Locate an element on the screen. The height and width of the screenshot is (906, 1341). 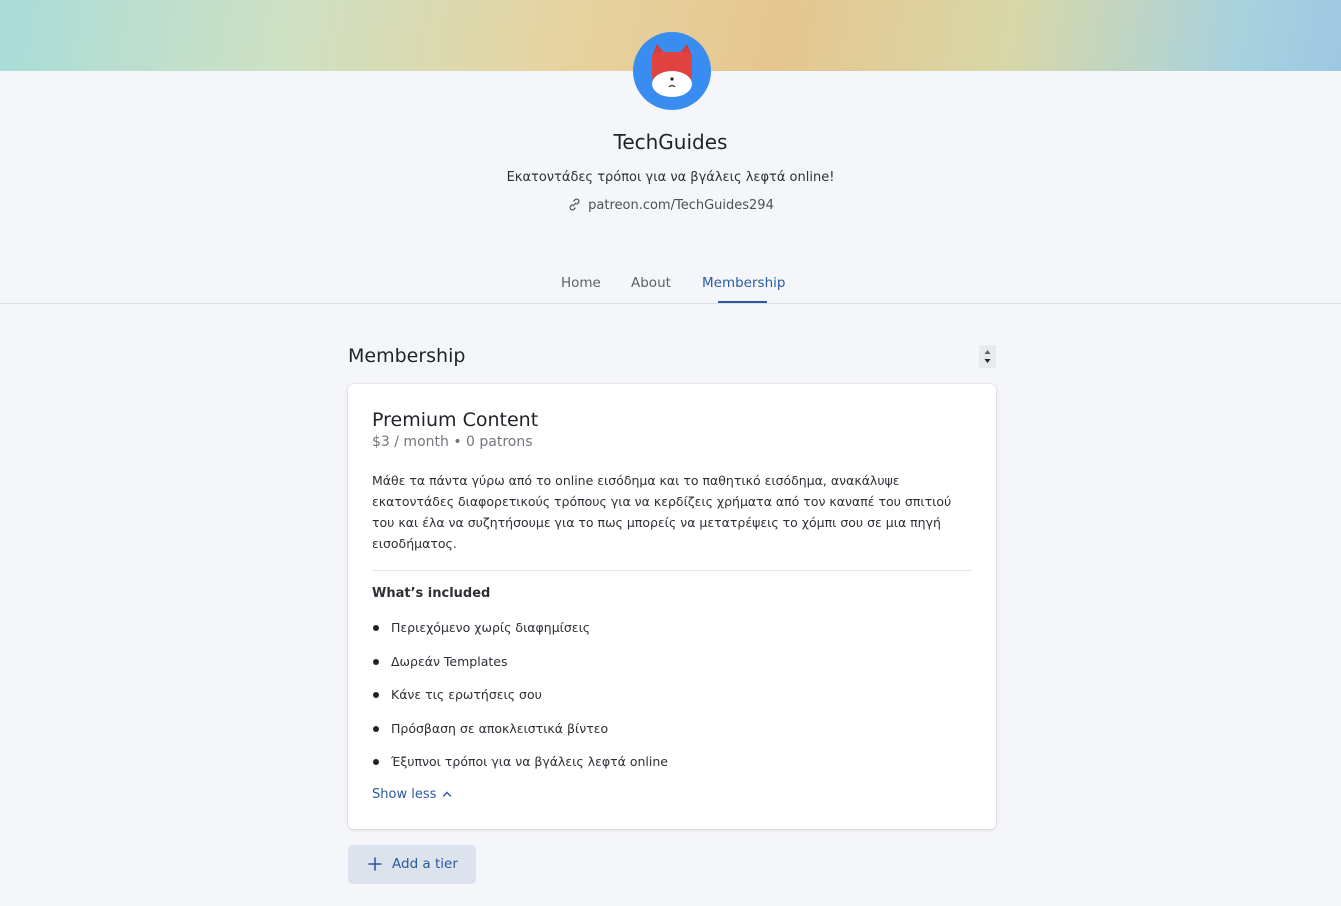
benefit-text: Πρόσβαση σε αποκλειστικά βίντεο is located at coordinates (500, 728).